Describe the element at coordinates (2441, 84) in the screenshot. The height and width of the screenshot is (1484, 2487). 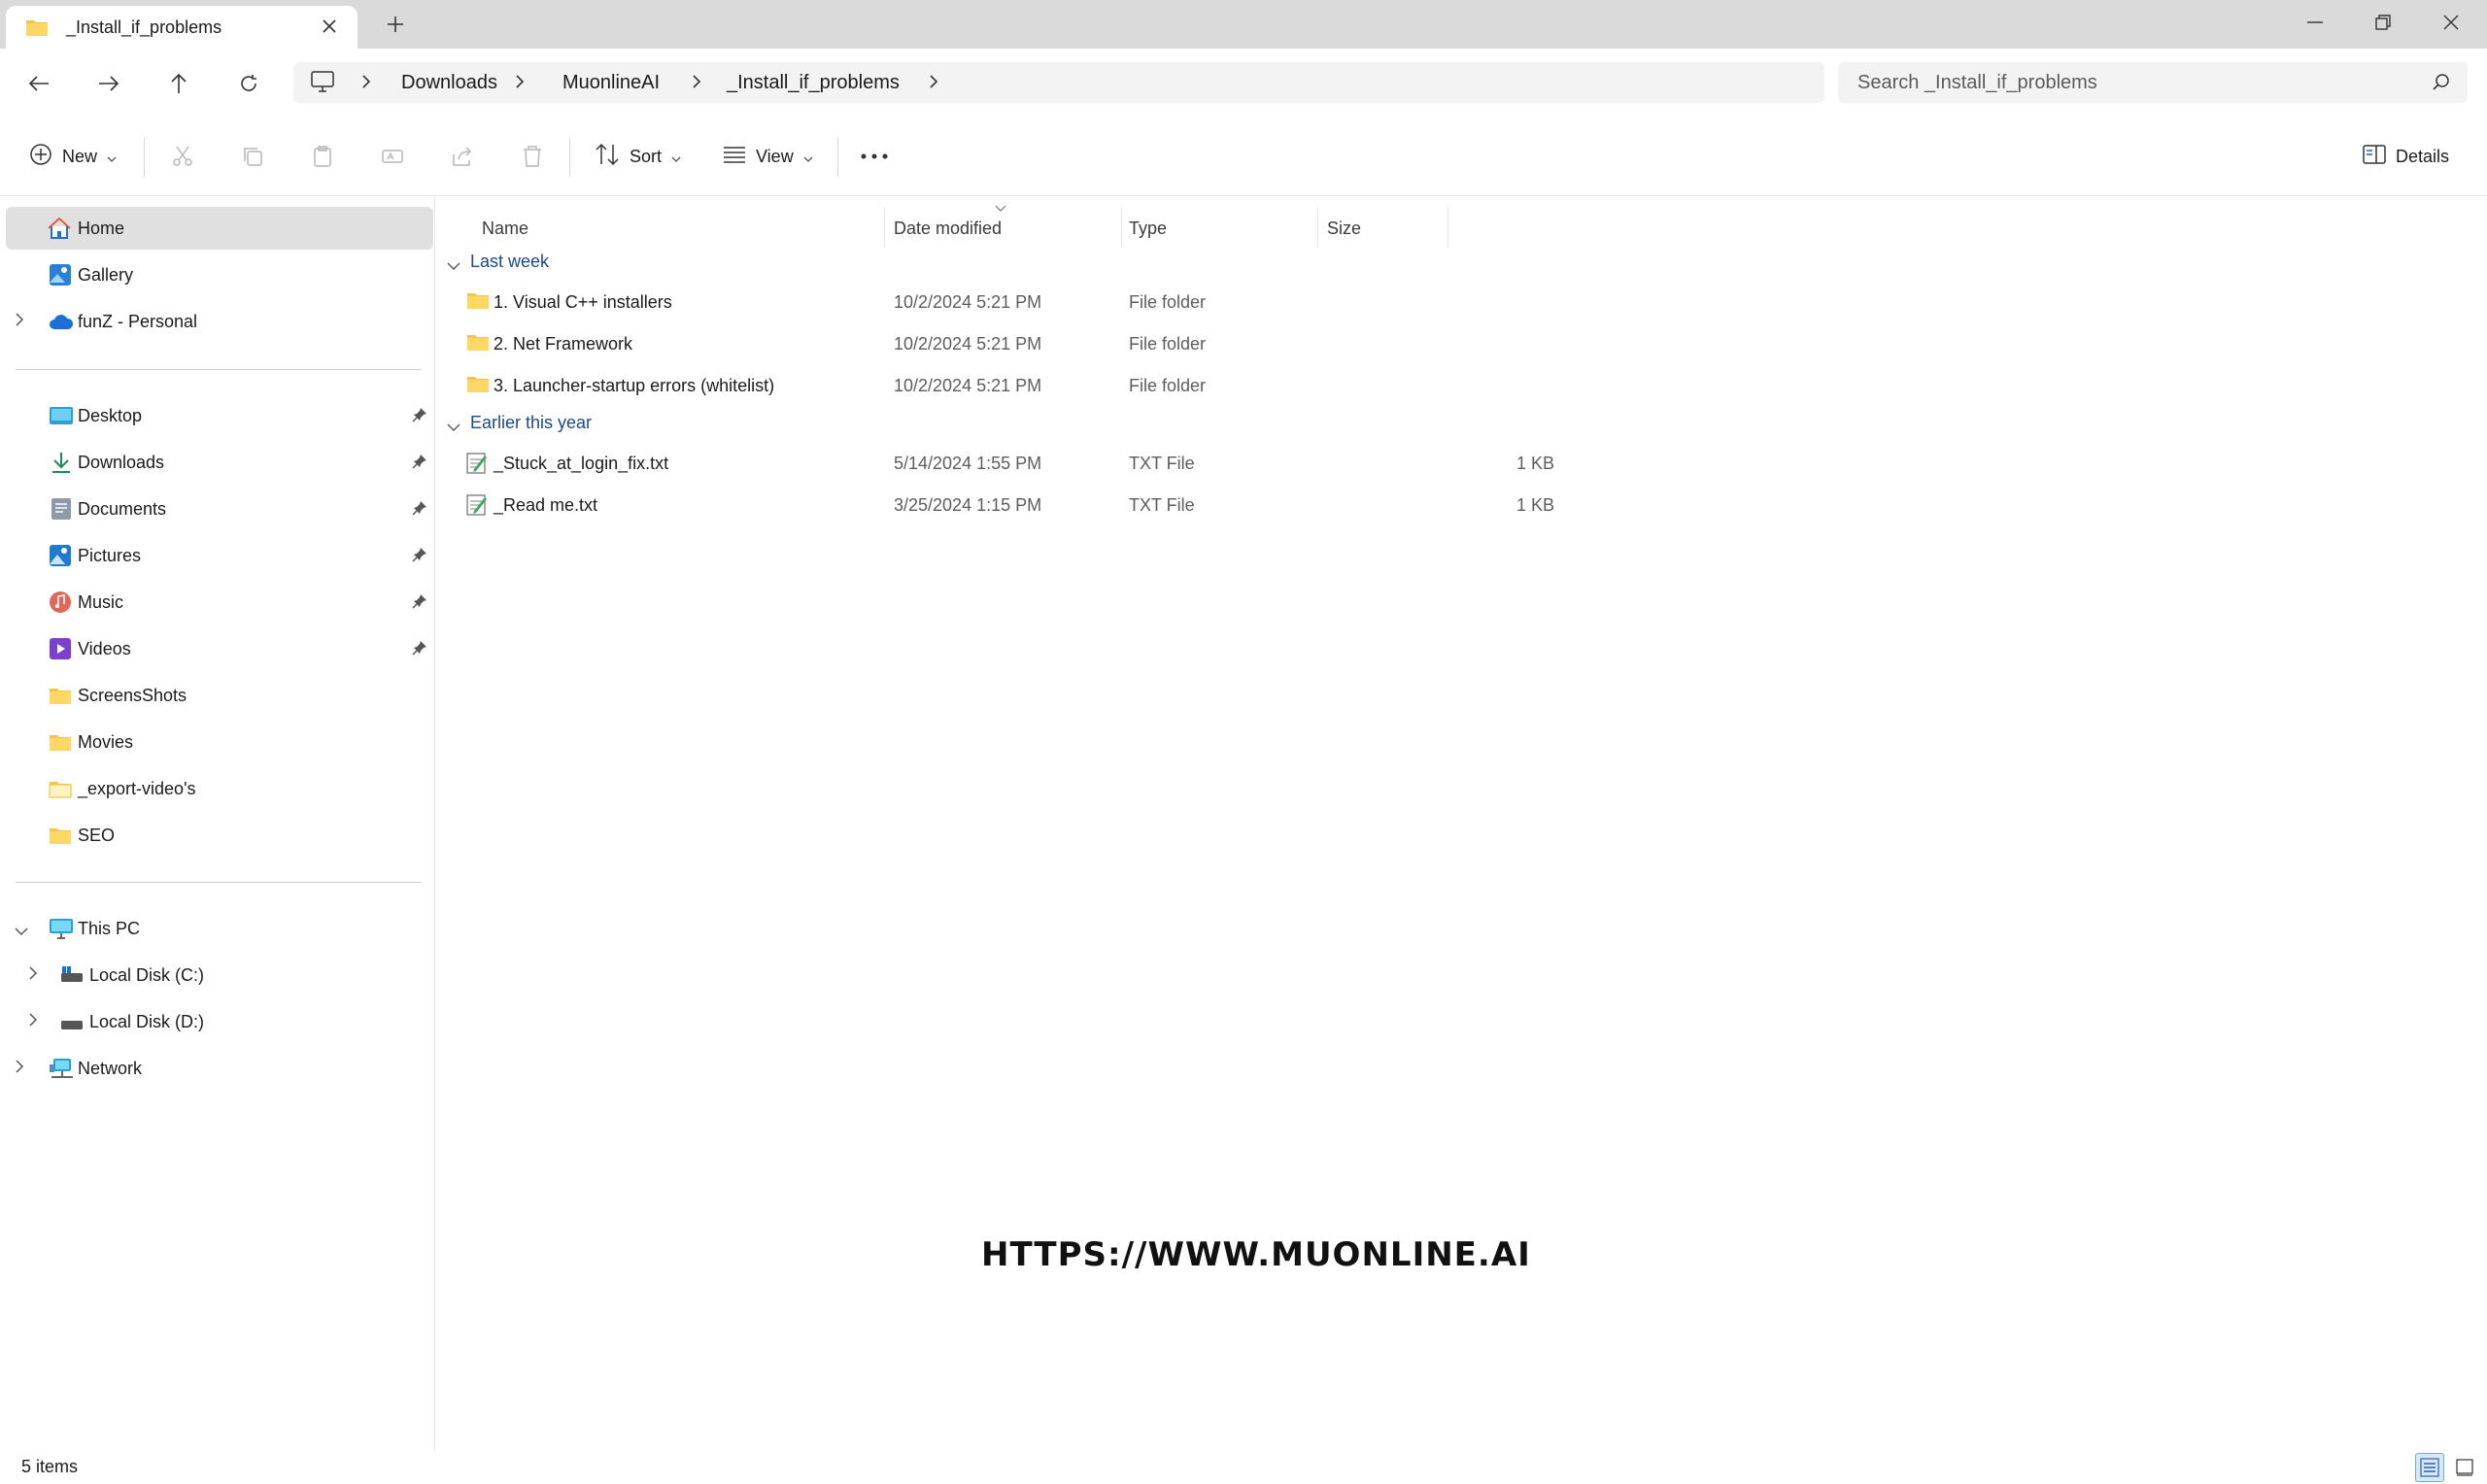
I see `search-icon` at that location.